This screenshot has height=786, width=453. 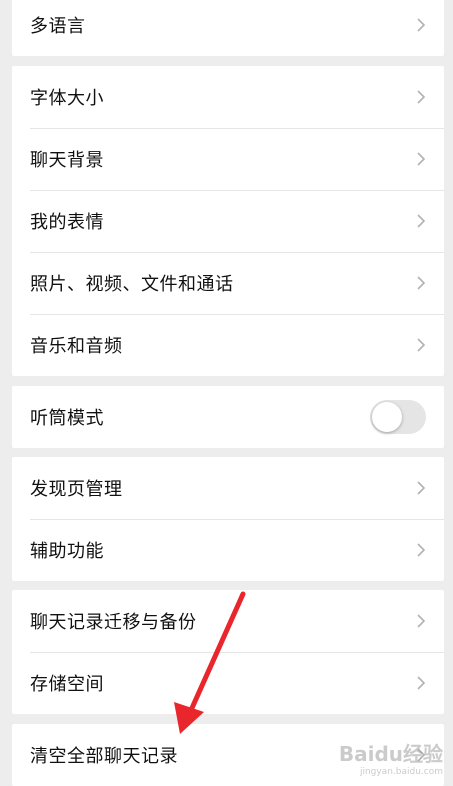 What do you see at coordinates (390, 754) in the screenshot?
I see `watermark-brand: Baidu经验` at bounding box center [390, 754].